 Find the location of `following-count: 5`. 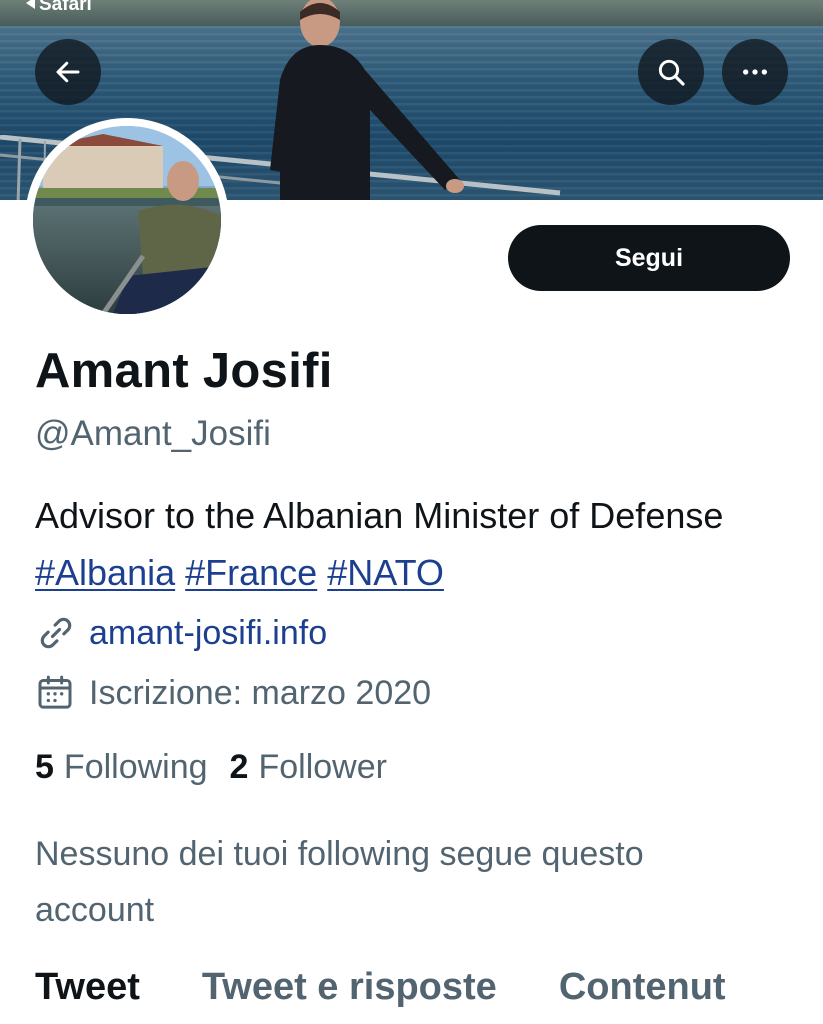

following-count: 5 is located at coordinates (44, 767).